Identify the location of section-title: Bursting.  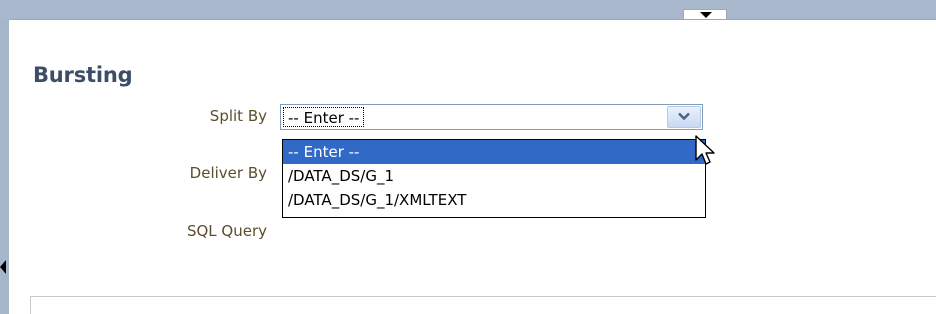
(83, 75).